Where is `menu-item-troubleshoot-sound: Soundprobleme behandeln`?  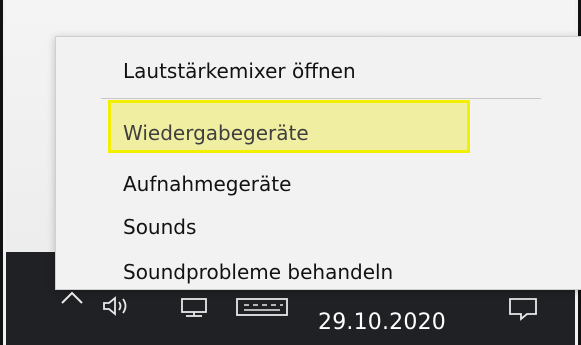 menu-item-troubleshoot-sound: Soundprobleme behandeln is located at coordinates (258, 272).